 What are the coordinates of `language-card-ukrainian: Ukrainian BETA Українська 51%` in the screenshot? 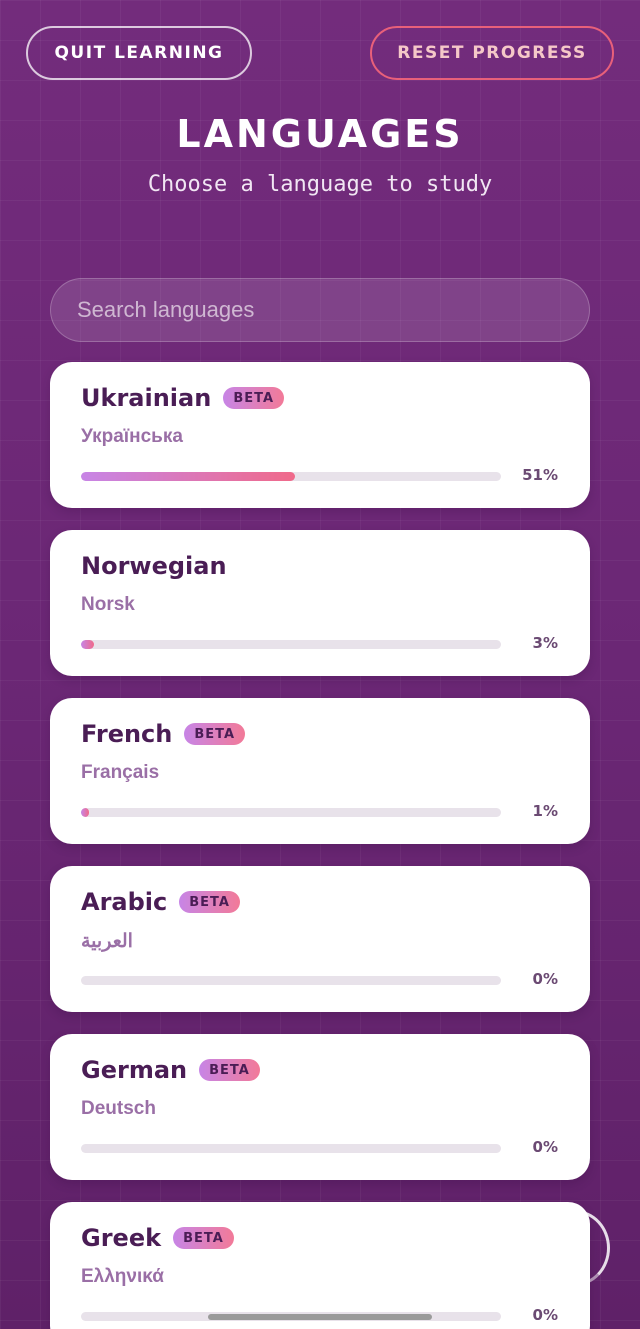 It's located at (320, 435).